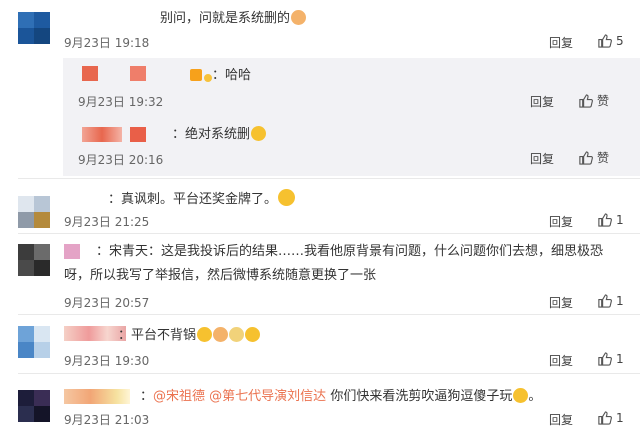 This screenshot has width=640, height=432. Describe the element at coordinates (189, 335) in the screenshot. I see `comment-text: ：平台不背锅` at that location.